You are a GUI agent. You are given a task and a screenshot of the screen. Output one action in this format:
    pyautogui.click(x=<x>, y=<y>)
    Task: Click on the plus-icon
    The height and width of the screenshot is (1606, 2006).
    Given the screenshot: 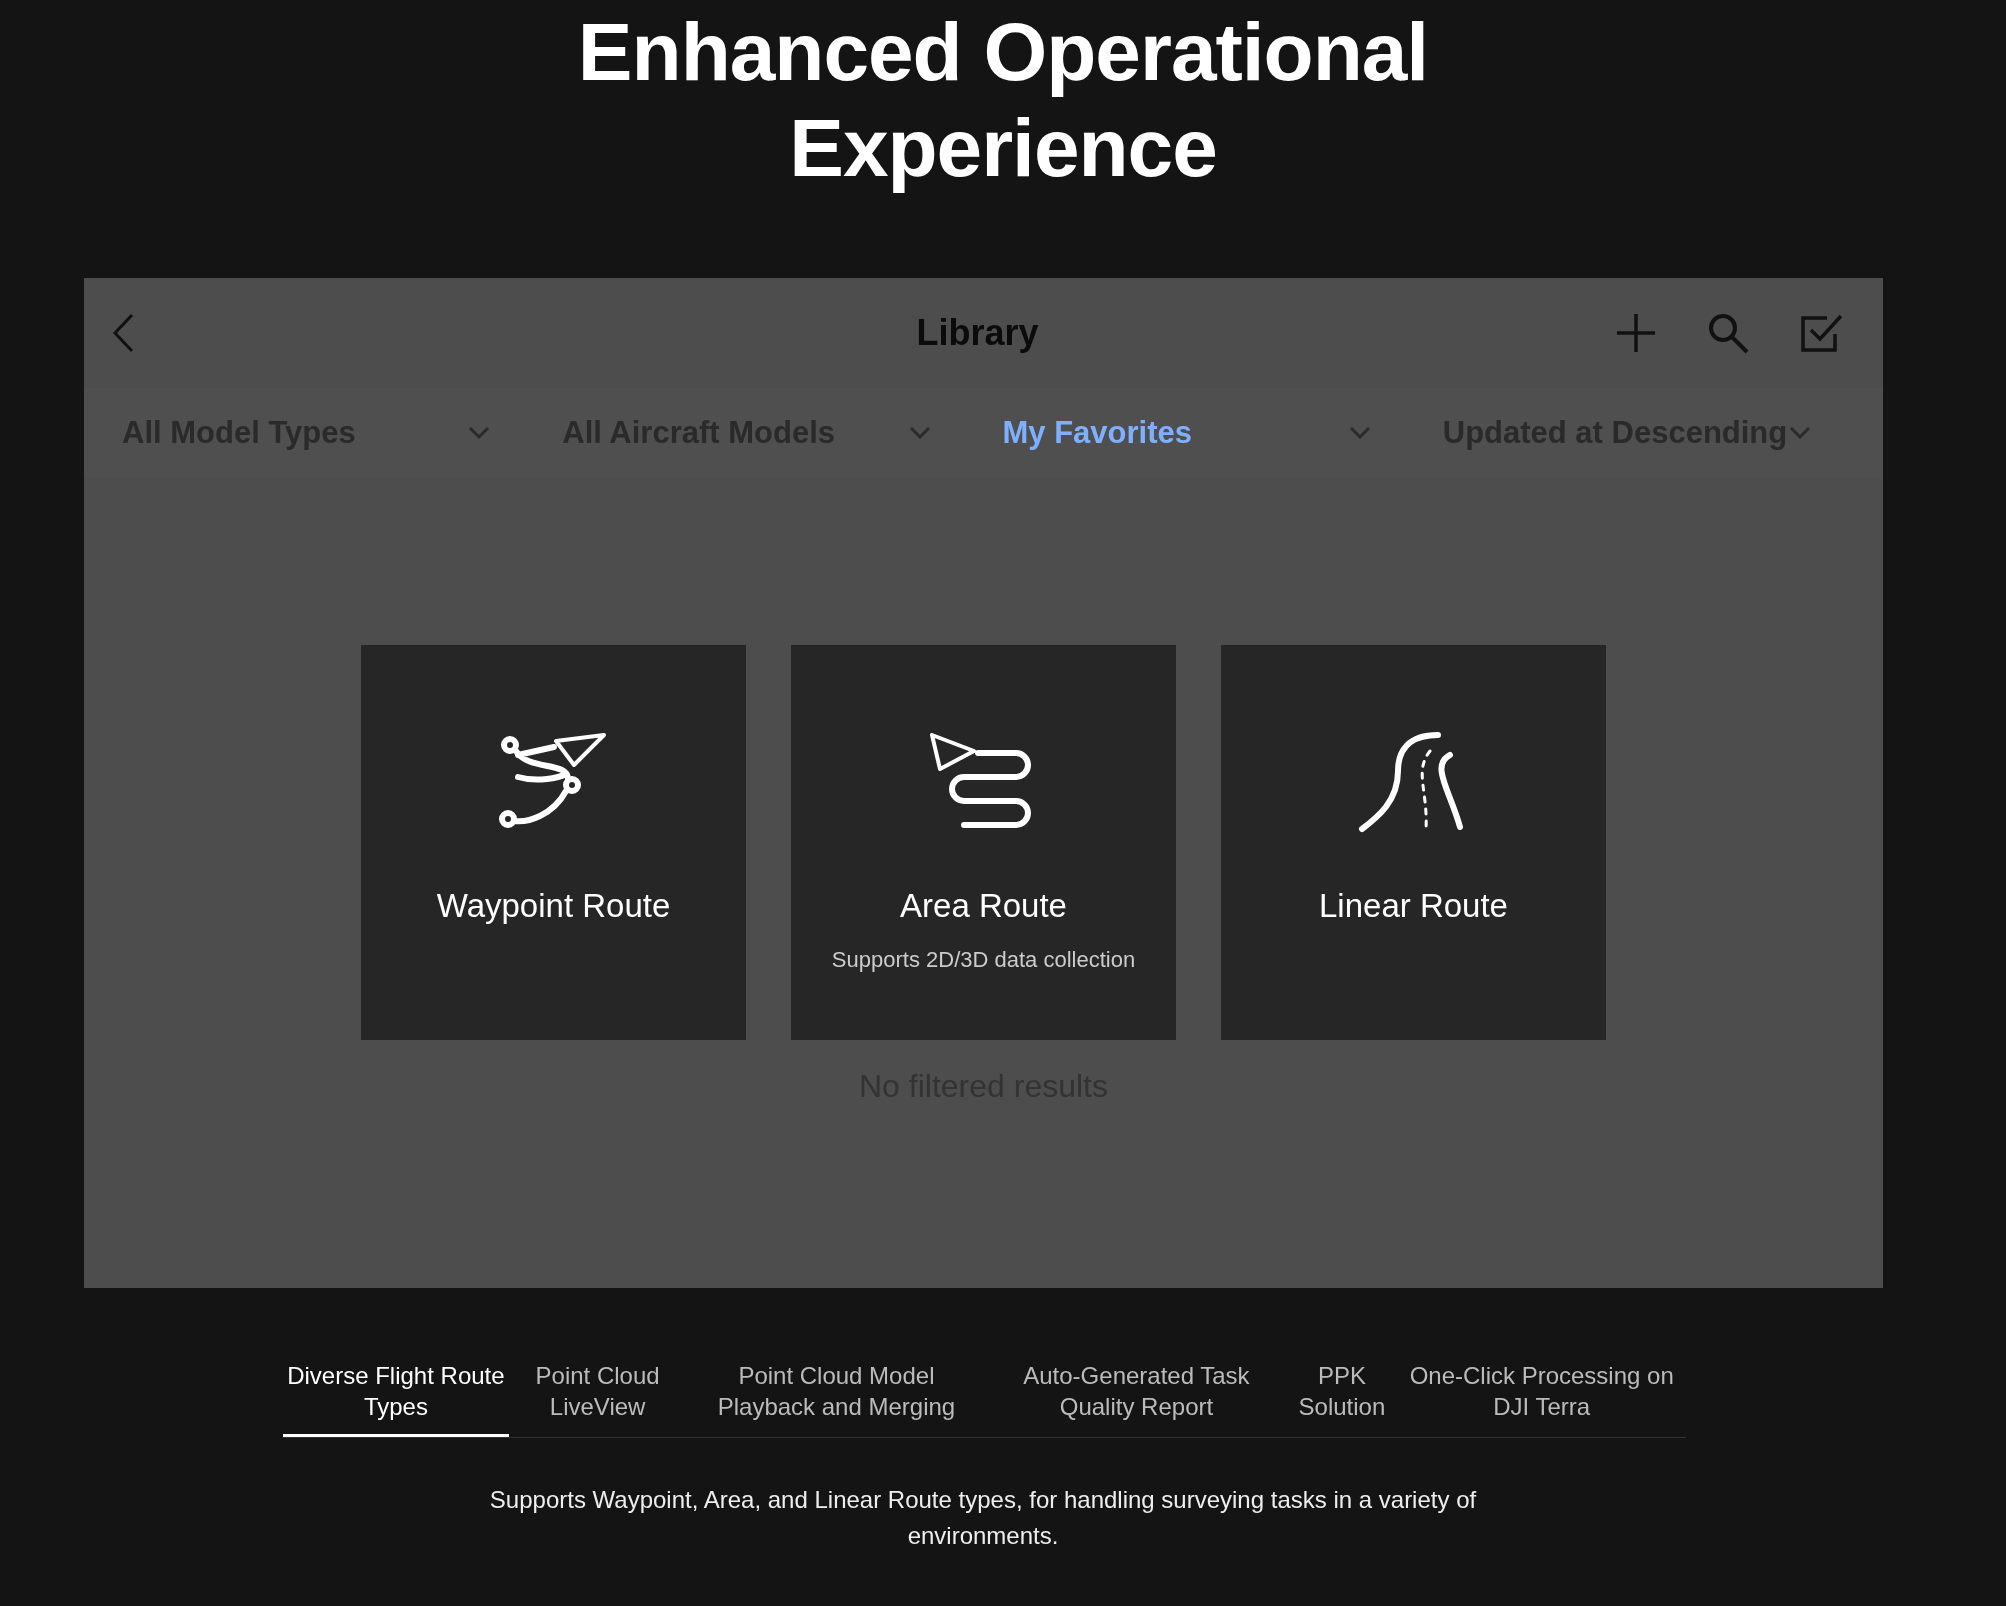 What is the action you would take?
    pyautogui.click(x=1636, y=333)
    